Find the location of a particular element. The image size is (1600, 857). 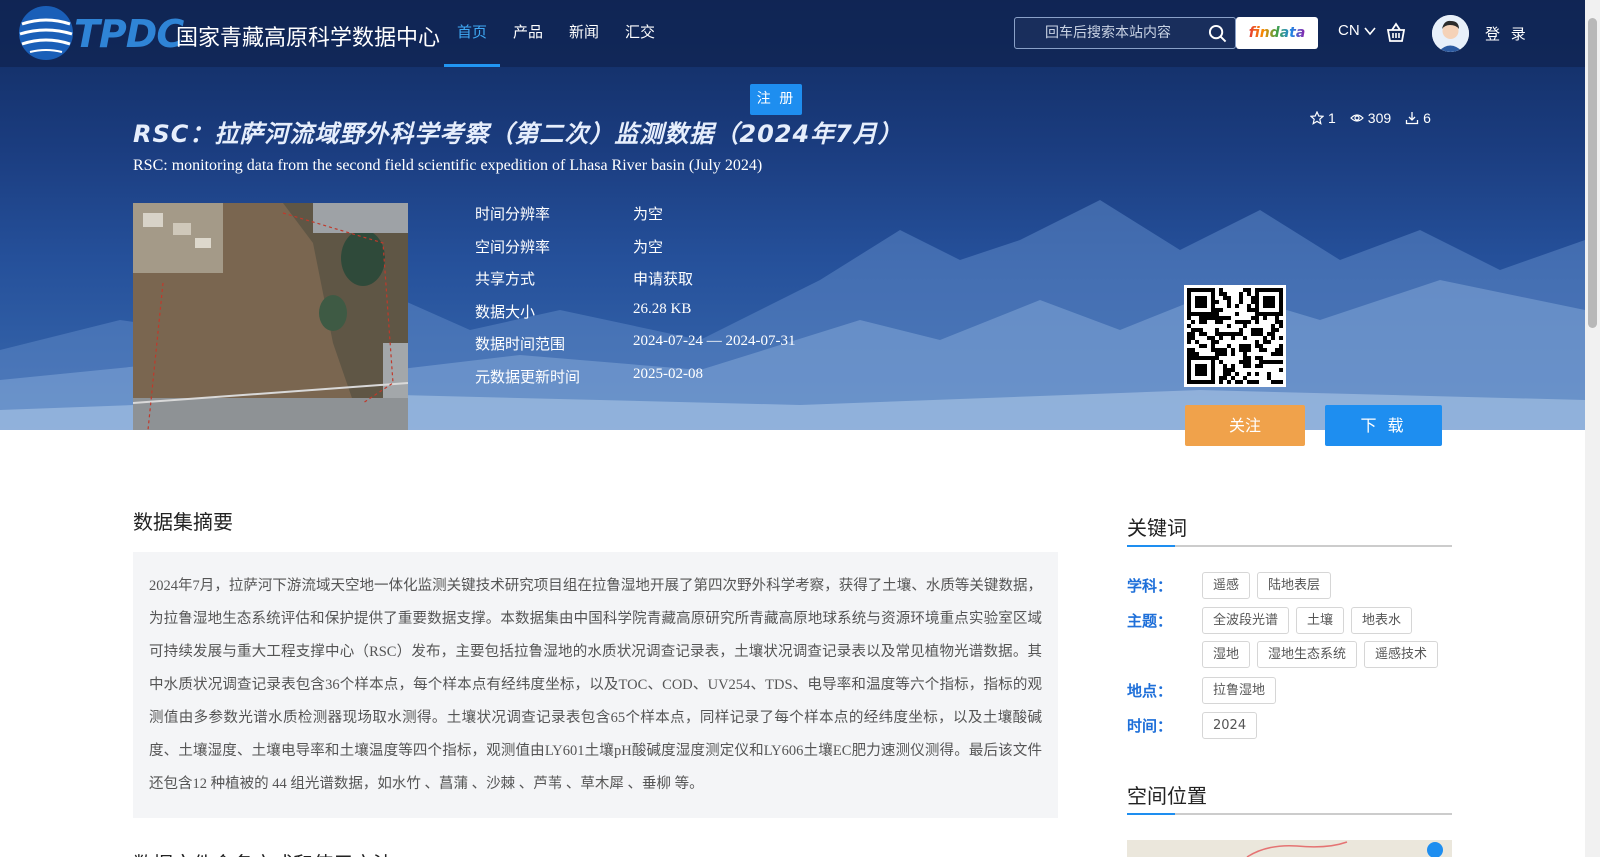

keyword-tags: 拉鲁湿地 is located at coordinates (1327, 691).